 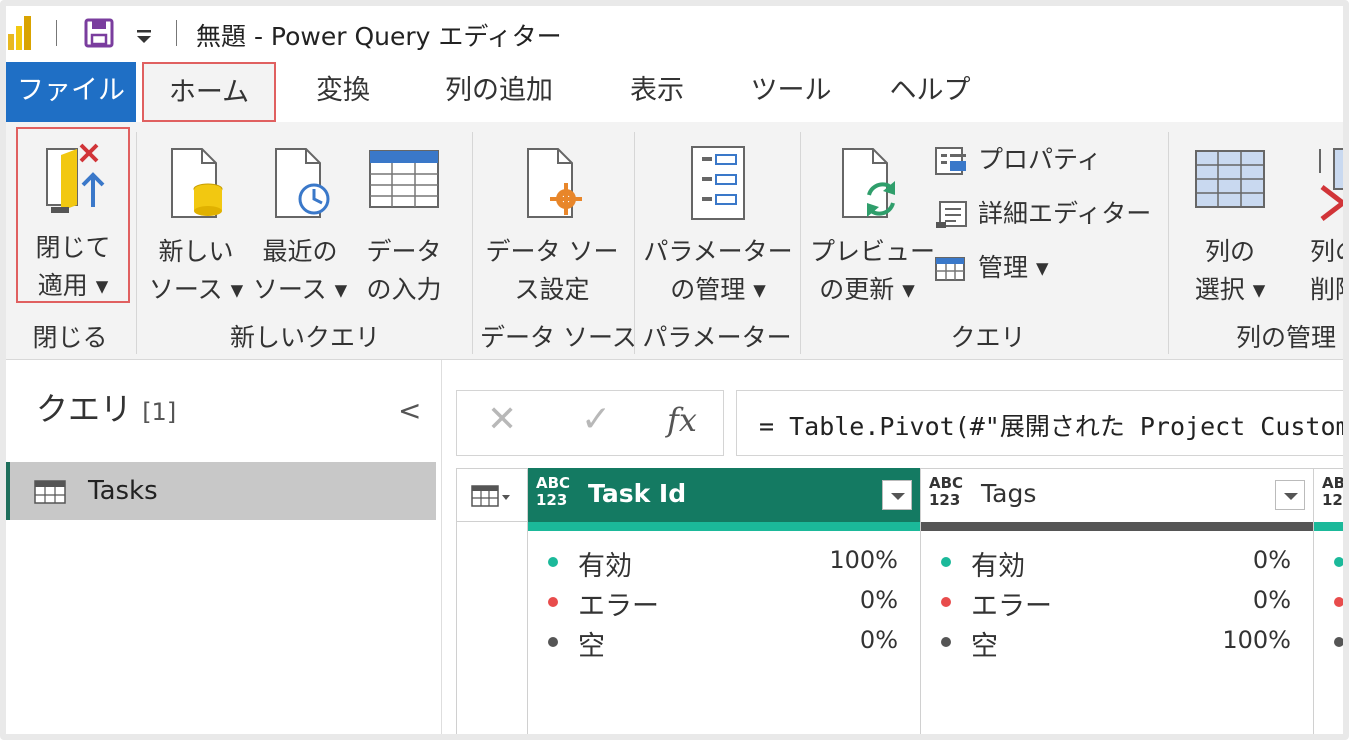 What do you see at coordinates (343, 92) in the screenshot?
I see `tab-transform: 変換` at bounding box center [343, 92].